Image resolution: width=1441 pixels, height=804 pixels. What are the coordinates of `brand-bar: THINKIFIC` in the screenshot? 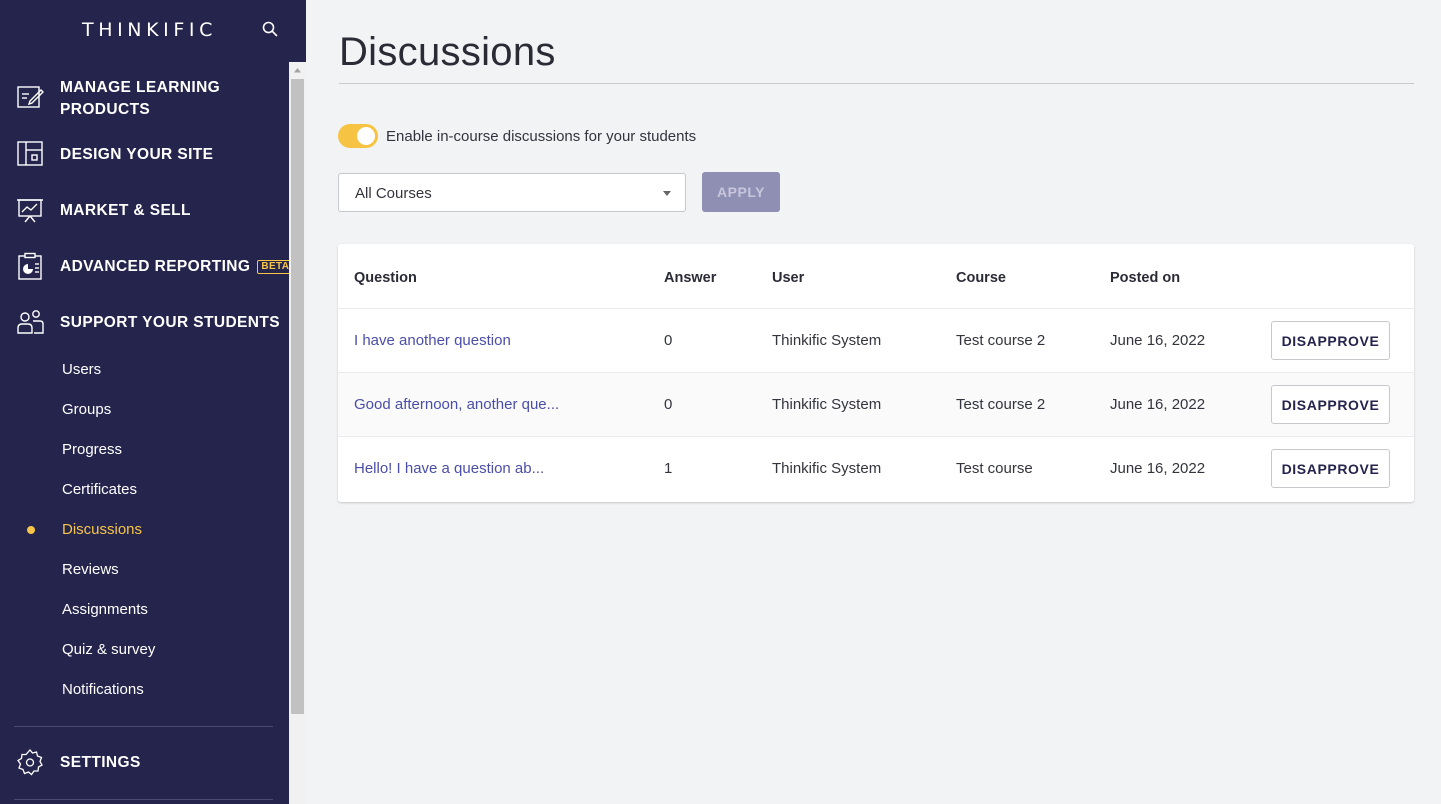 It's located at (153, 31).